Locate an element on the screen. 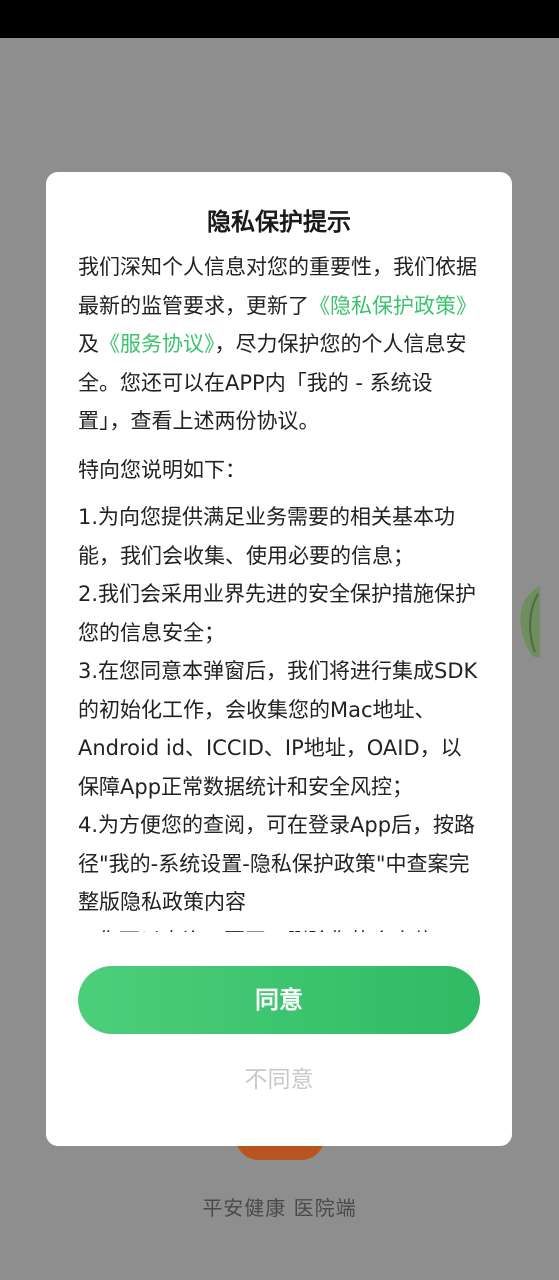  status-bar is located at coordinates (279, 19).